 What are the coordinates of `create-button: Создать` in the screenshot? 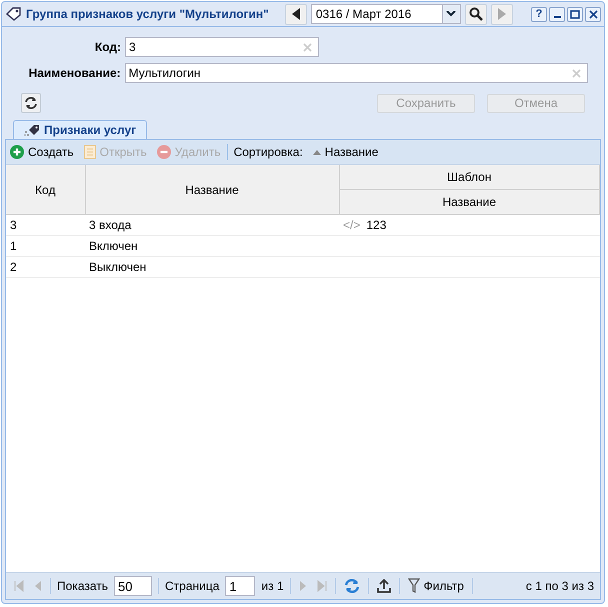 It's located at (42, 152).